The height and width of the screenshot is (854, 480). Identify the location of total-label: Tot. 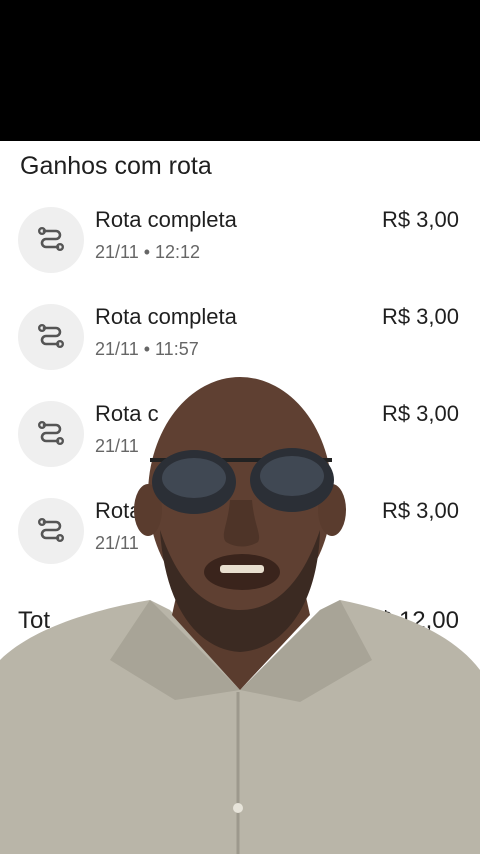
(34, 620).